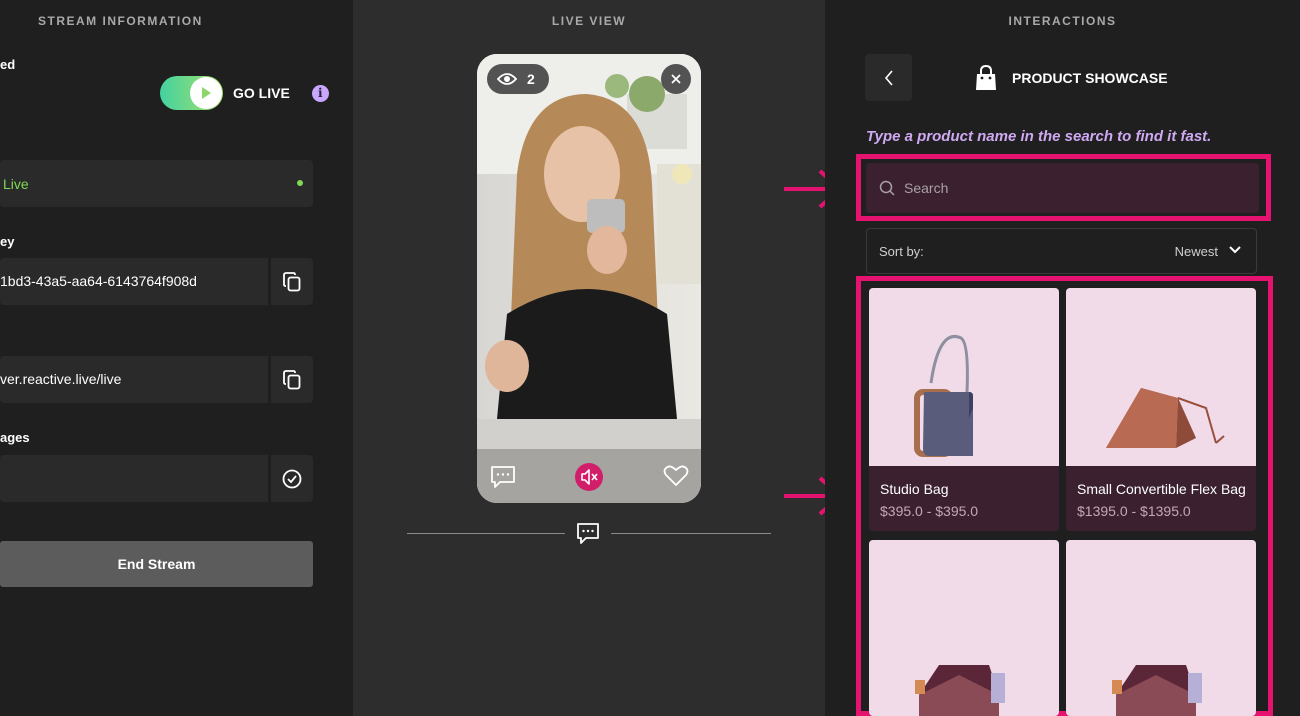 This screenshot has height=716, width=1300. Describe the element at coordinates (320, 93) in the screenshot. I see `info-icon: i` at that location.